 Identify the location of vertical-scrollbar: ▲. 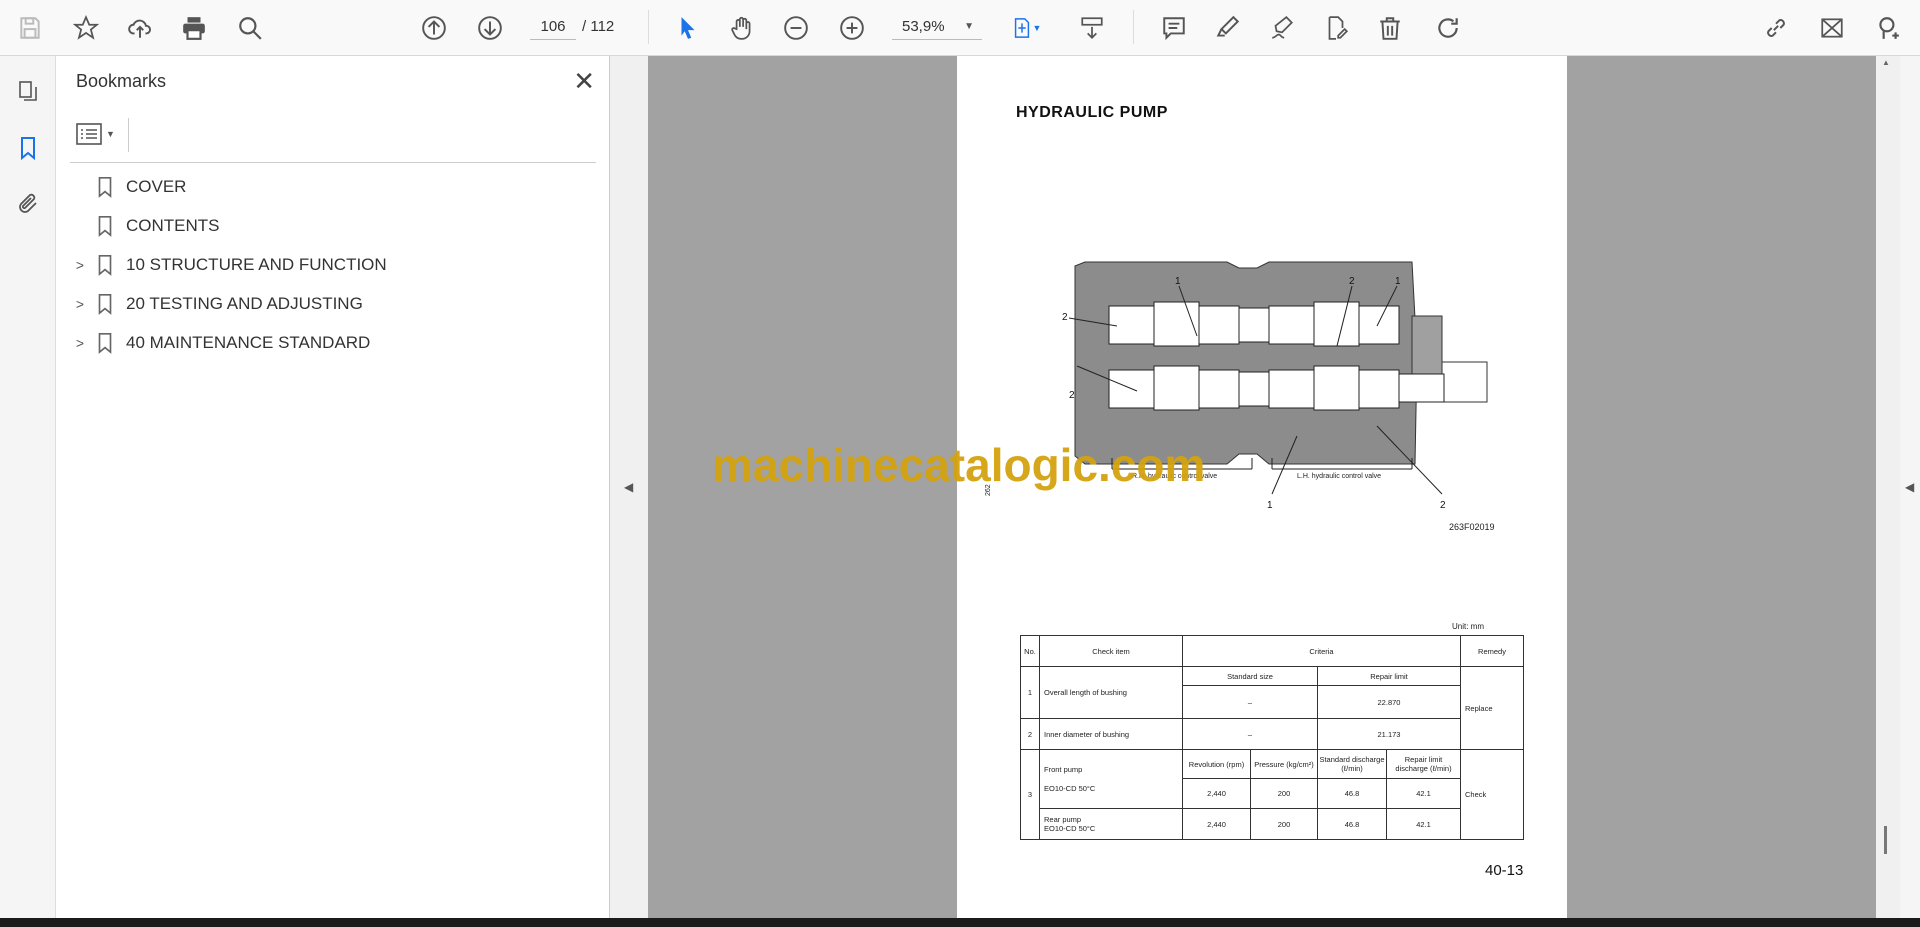
(1888, 487).